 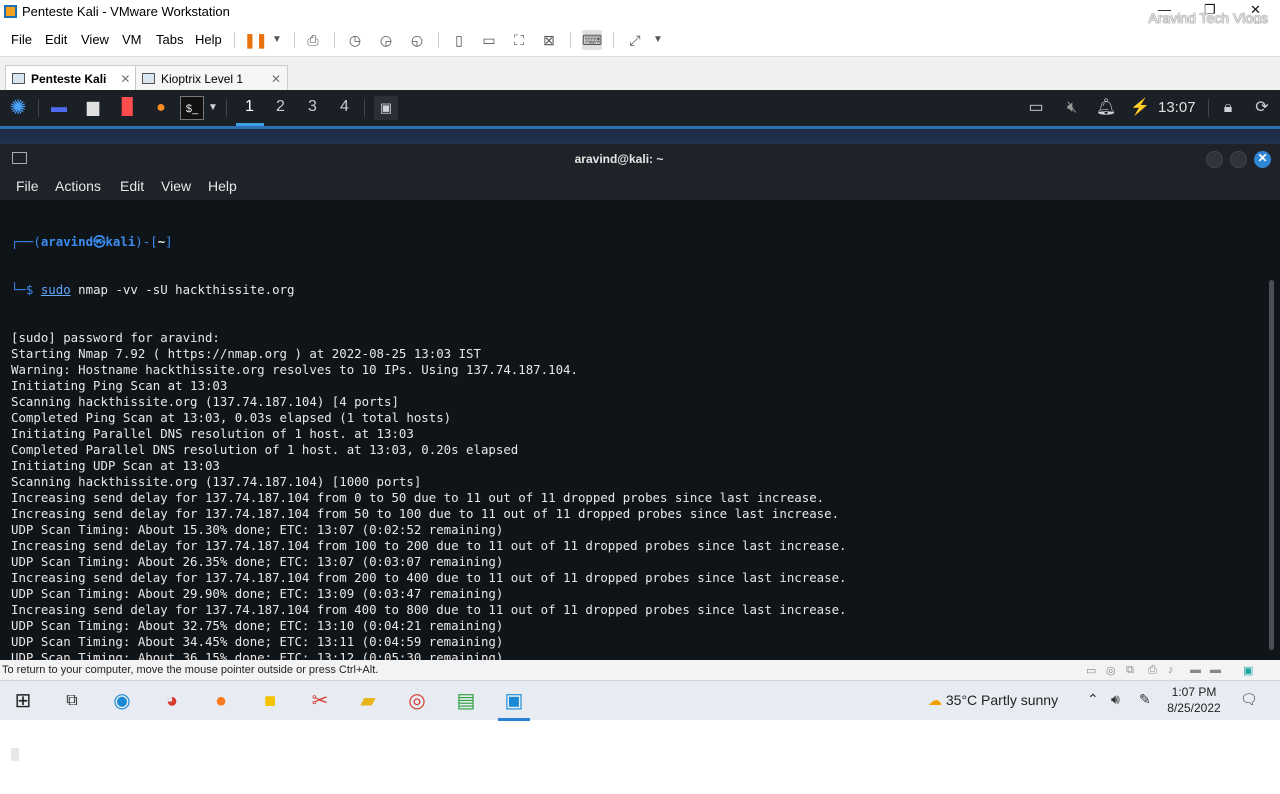 I want to click on message-icon: ▣, so click(x=1250, y=670).